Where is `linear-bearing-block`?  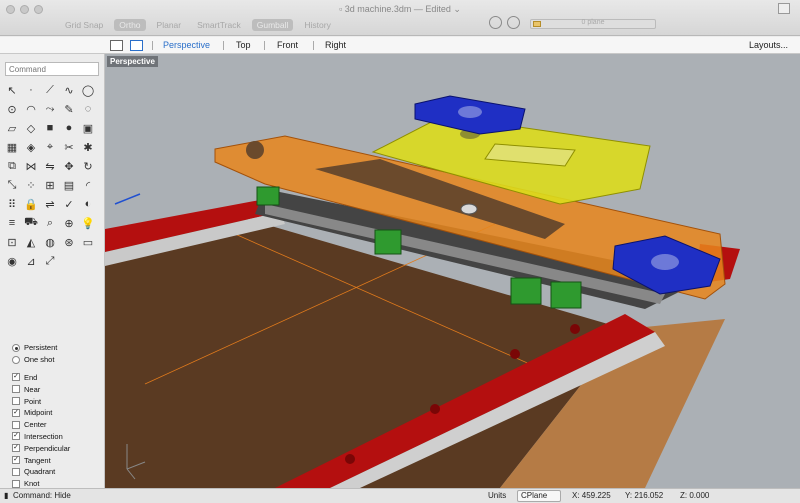
linear-bearing-block is located at coordinates (268, 196).